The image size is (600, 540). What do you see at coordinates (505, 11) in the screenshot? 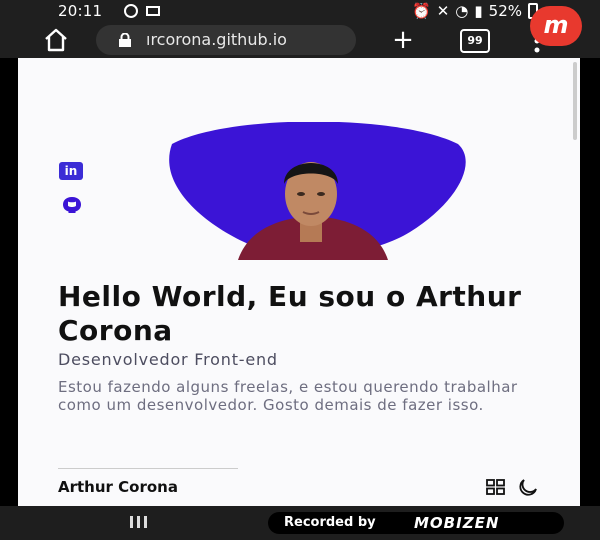
I see `battery-percent: 52%` at bounding box center [505, 11].